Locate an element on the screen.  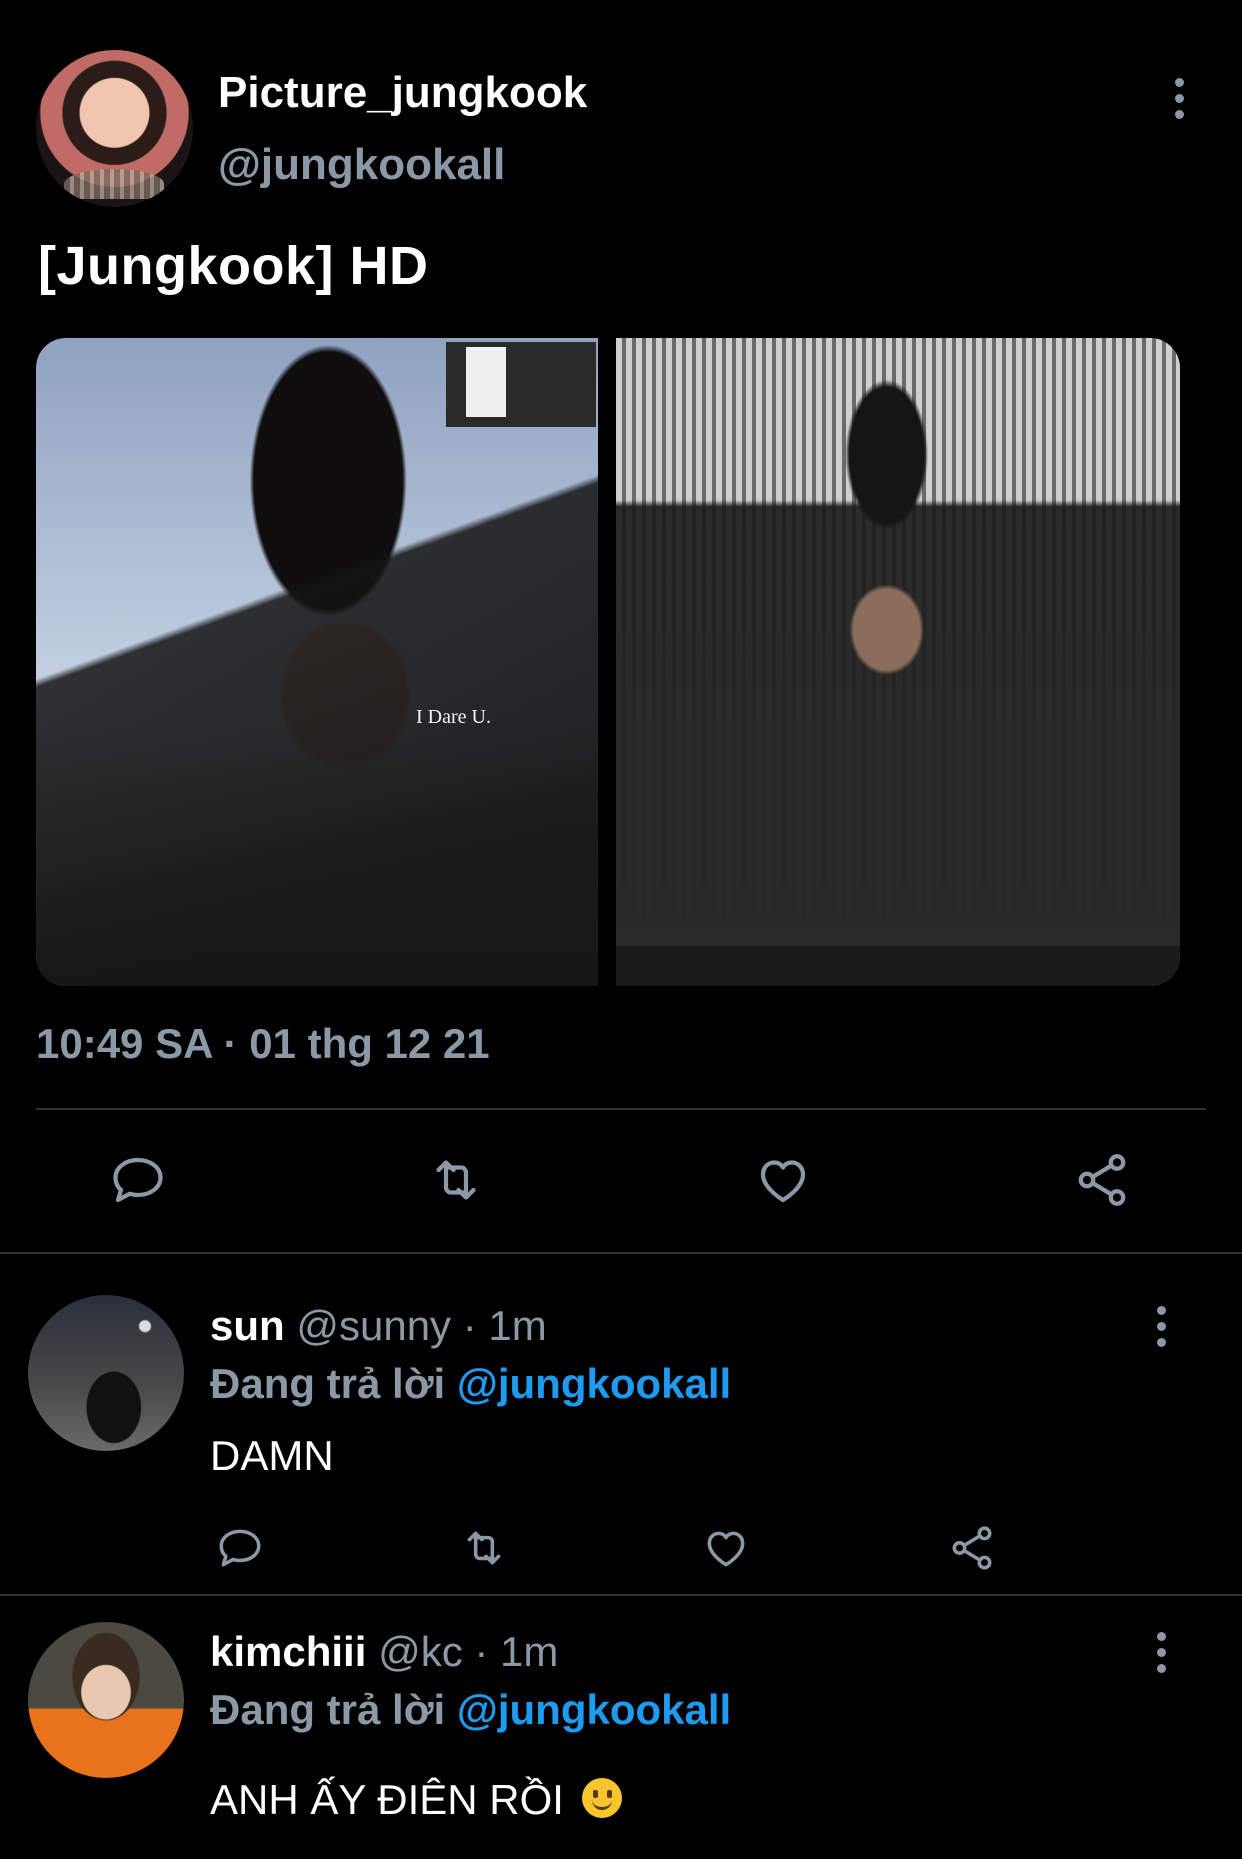
reply-handle: @sunny is located at coordinates (373, 1325).